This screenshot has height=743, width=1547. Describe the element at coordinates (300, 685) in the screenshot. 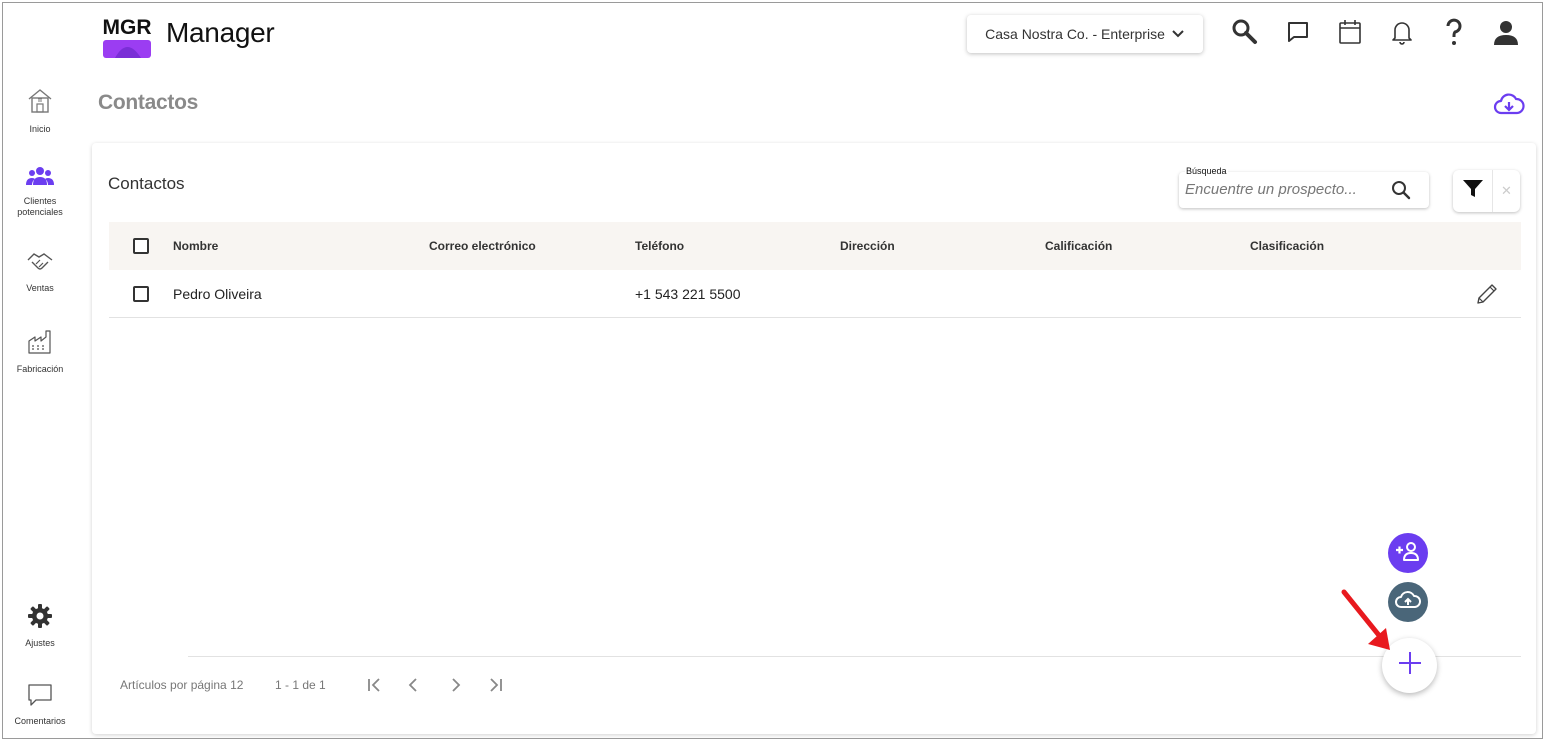

I see `pagination-range: 1 - 1 de 1` at that location.